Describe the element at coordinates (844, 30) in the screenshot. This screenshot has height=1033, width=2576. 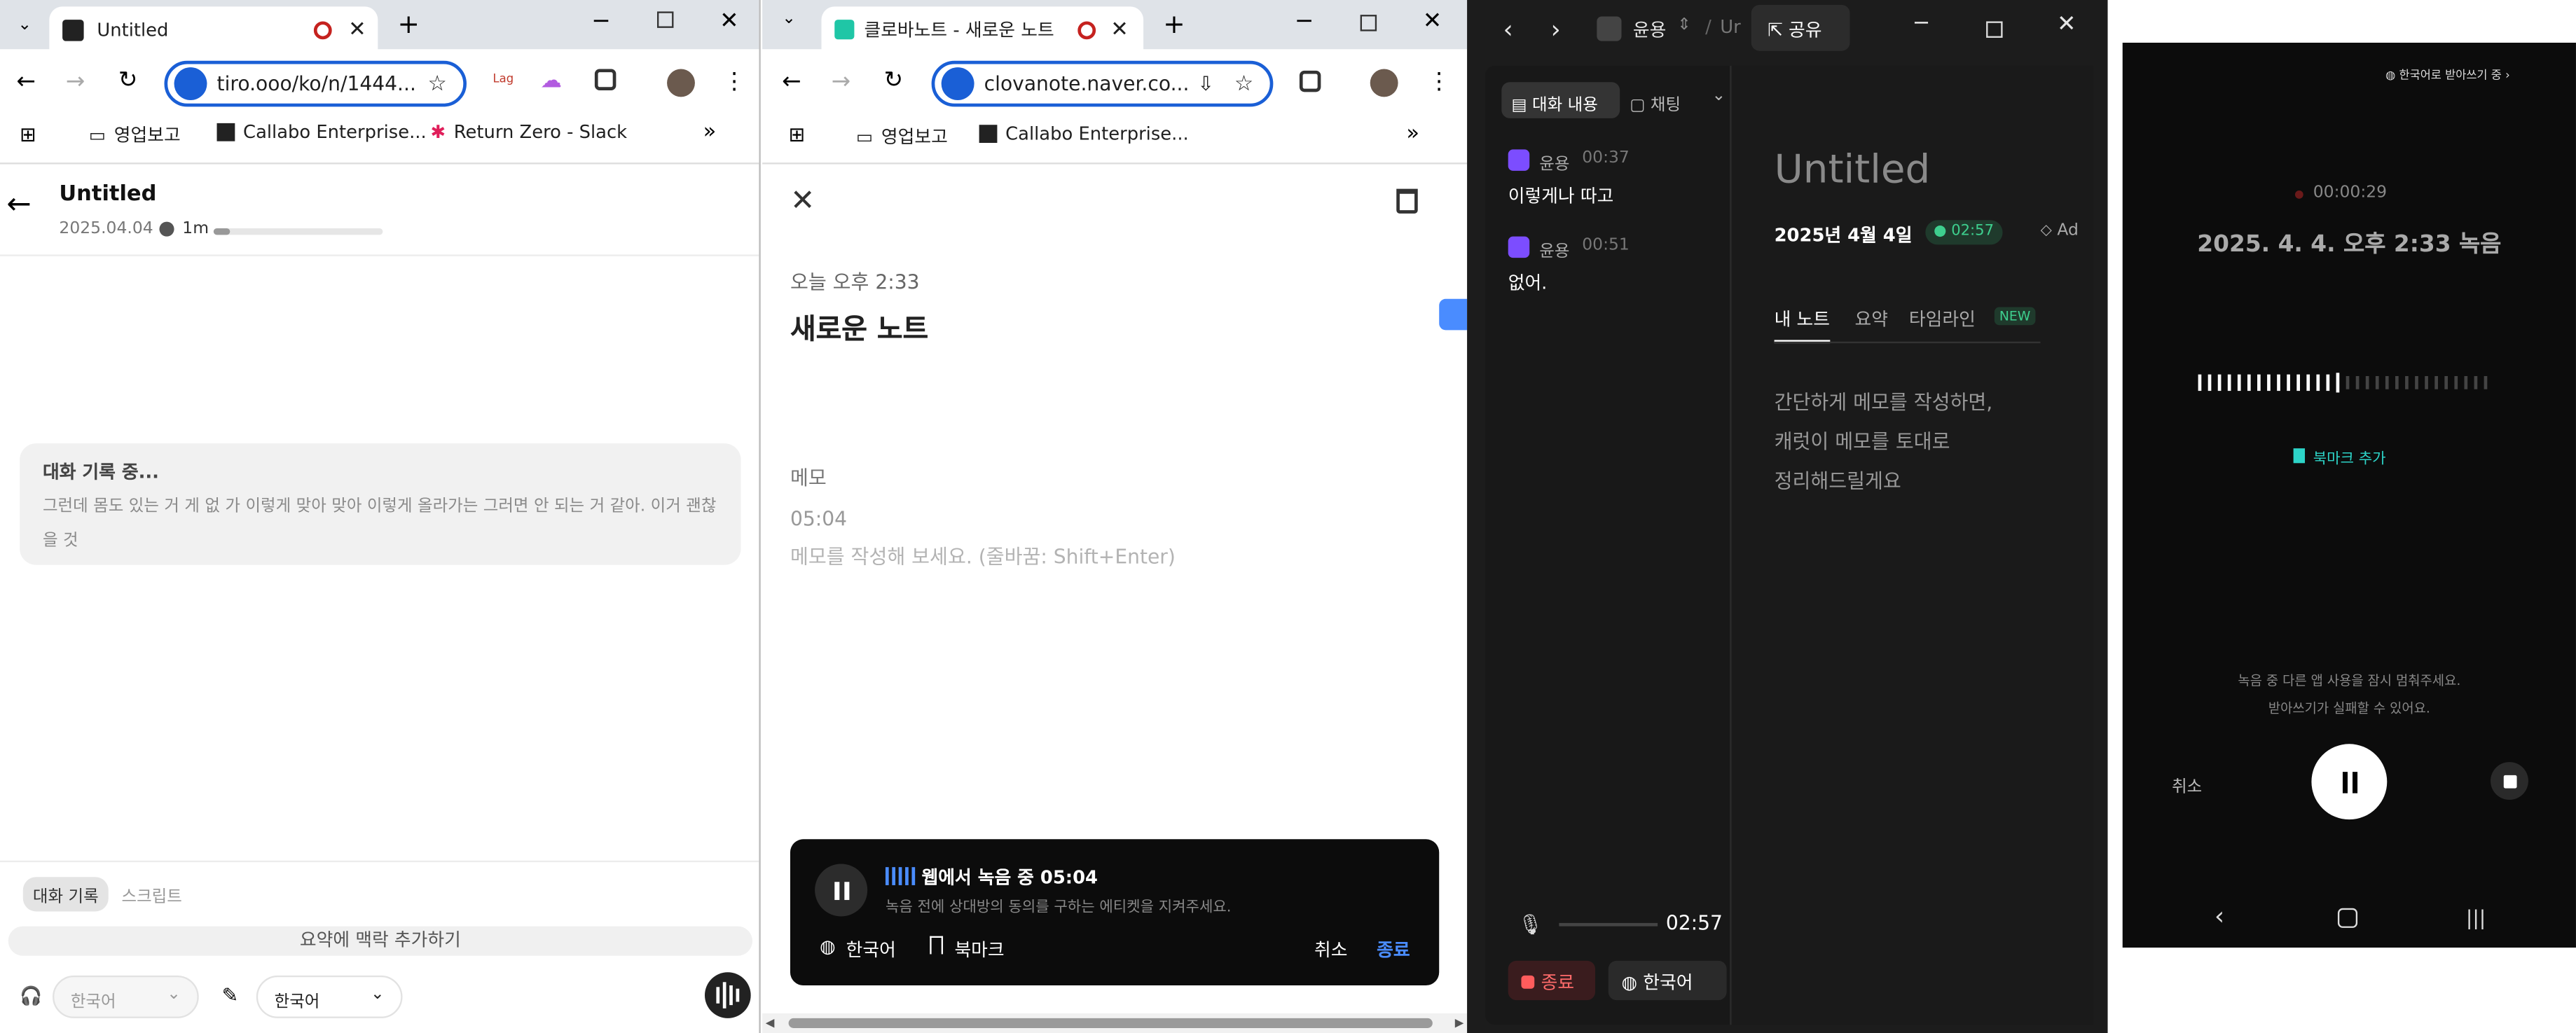
I see `clovanote-favicon` at that location.